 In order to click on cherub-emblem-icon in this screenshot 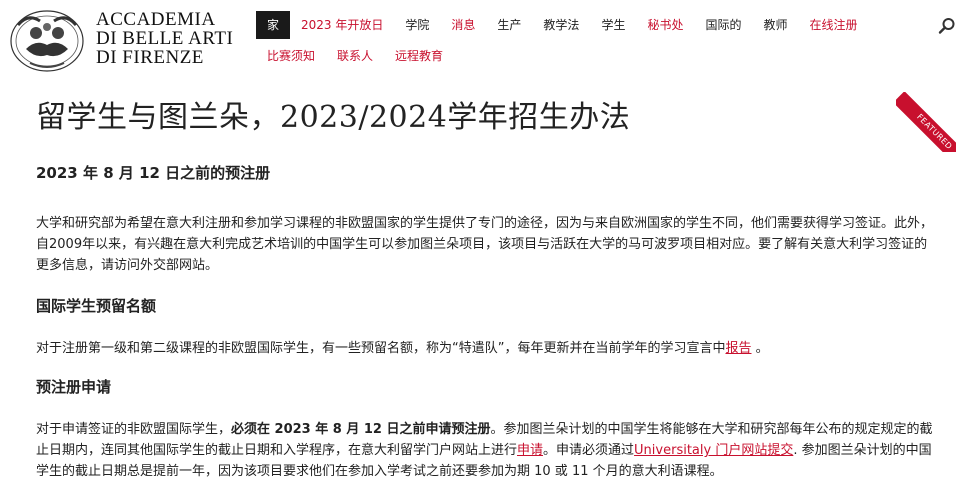, I will do `click(47, 39)`.